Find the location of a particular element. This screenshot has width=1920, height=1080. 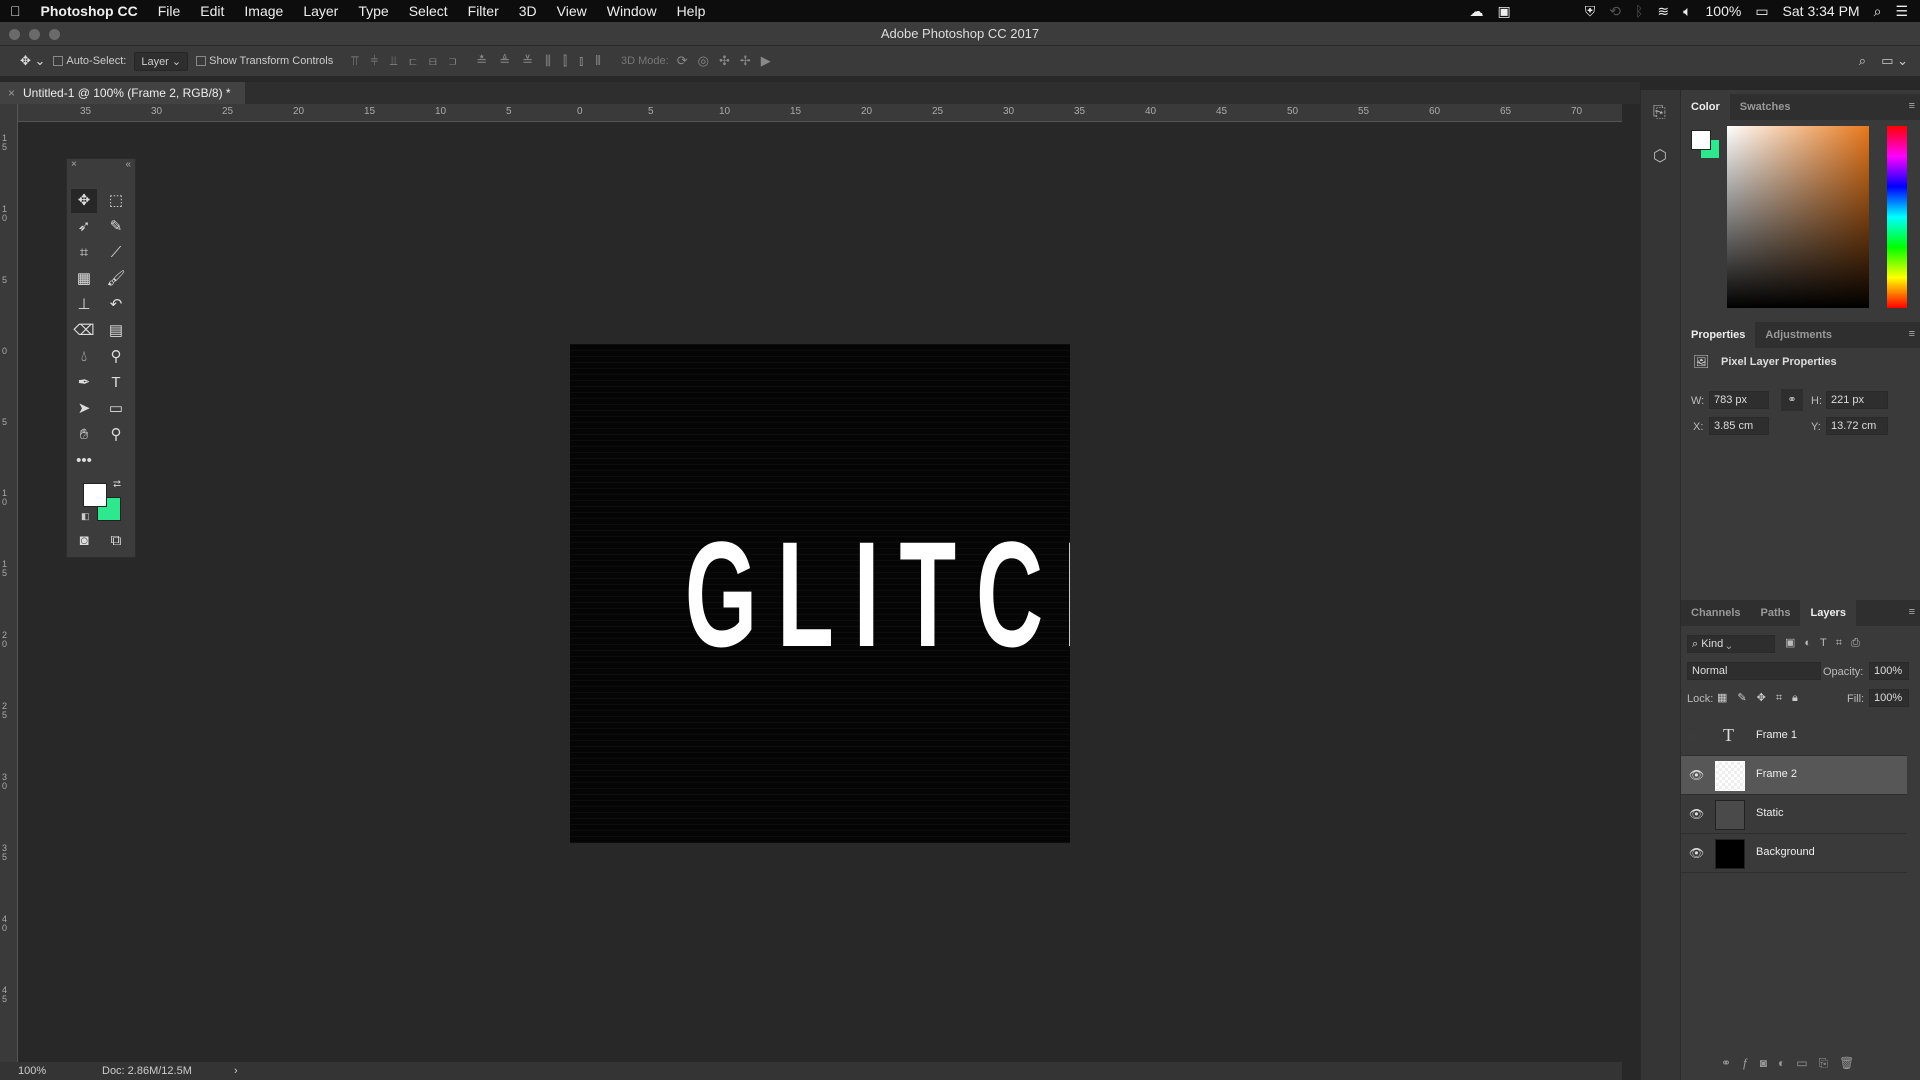

eyedropper-tool-icon: ⟋ is located at coordinates (116, 253).